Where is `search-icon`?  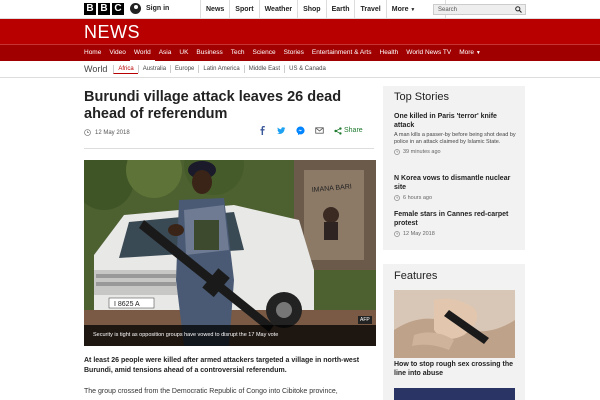 search-icon is located at coordinates (518, 9).